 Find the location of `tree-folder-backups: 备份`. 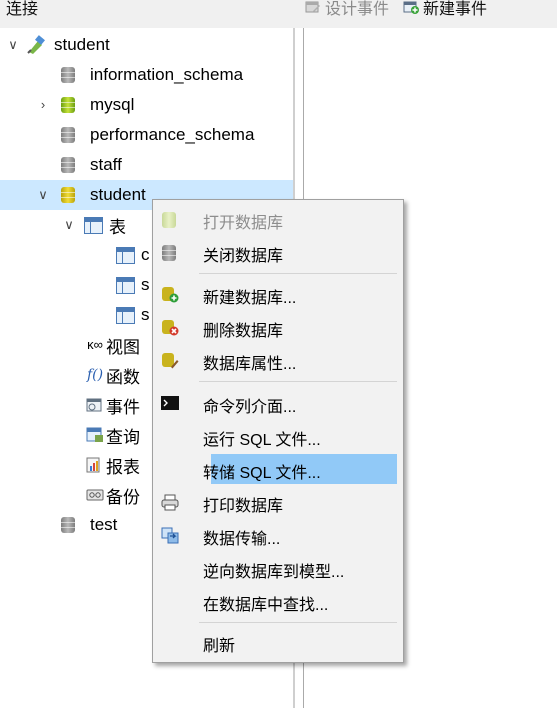

tree-folder-backups: 备份 is located at coordinates (113, 495).